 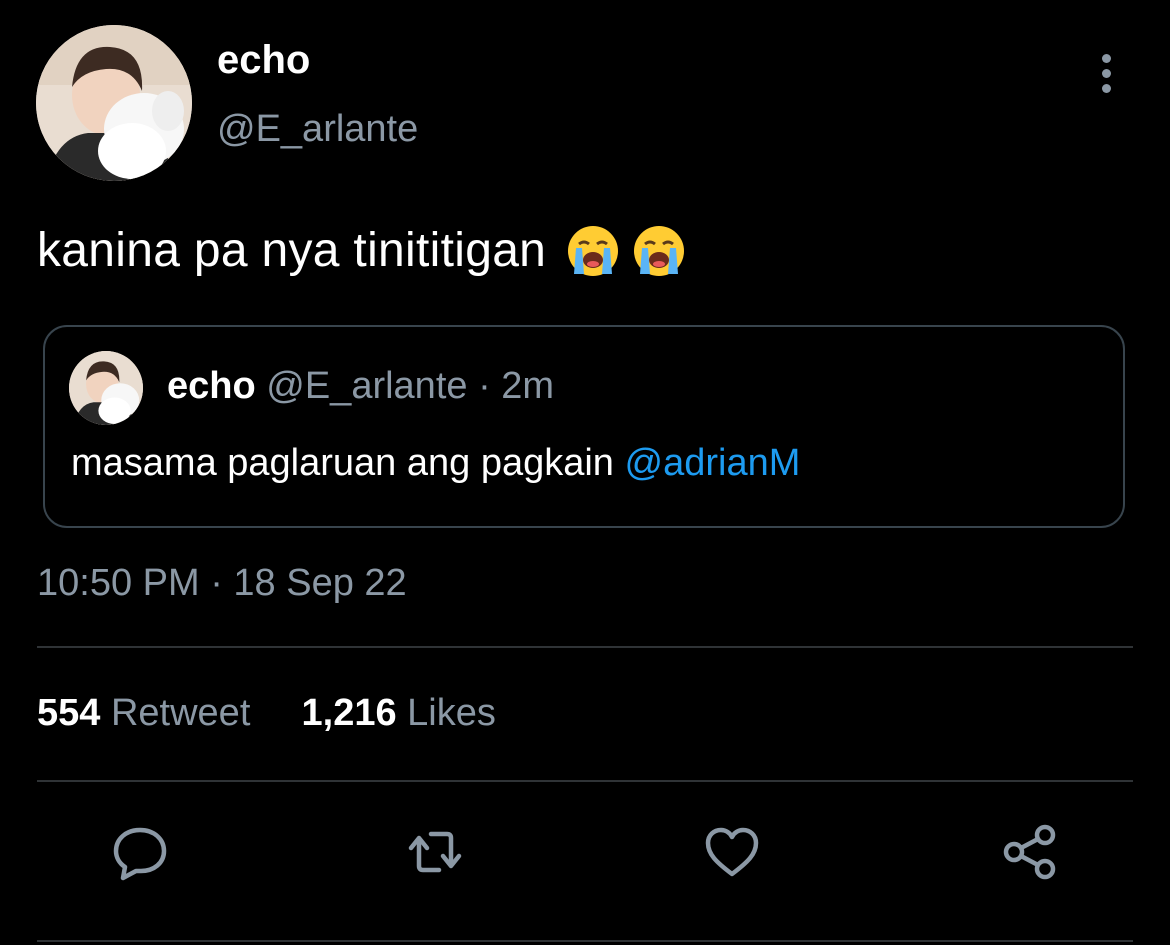 What do you see at coordinates (180, 713) in the screenshot?
I see `retweet-label: Retweet` at bounding box center [180, 713].